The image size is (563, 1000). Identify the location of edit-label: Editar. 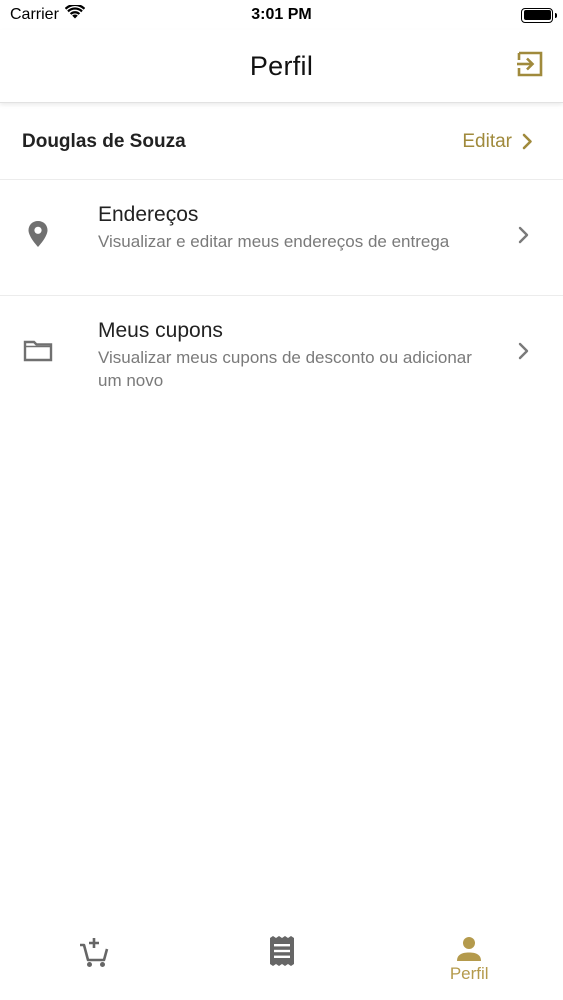
(487, 141).